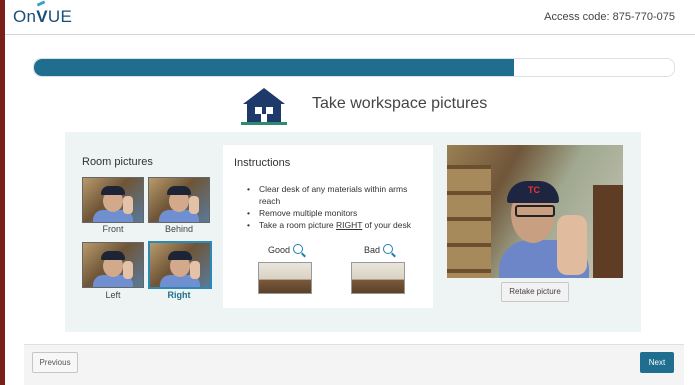 The height and width of the screenshot is (385, 695). Describe the element at coordinates (2, 192) in the screenshot. I see `window-left-edge` at that location.